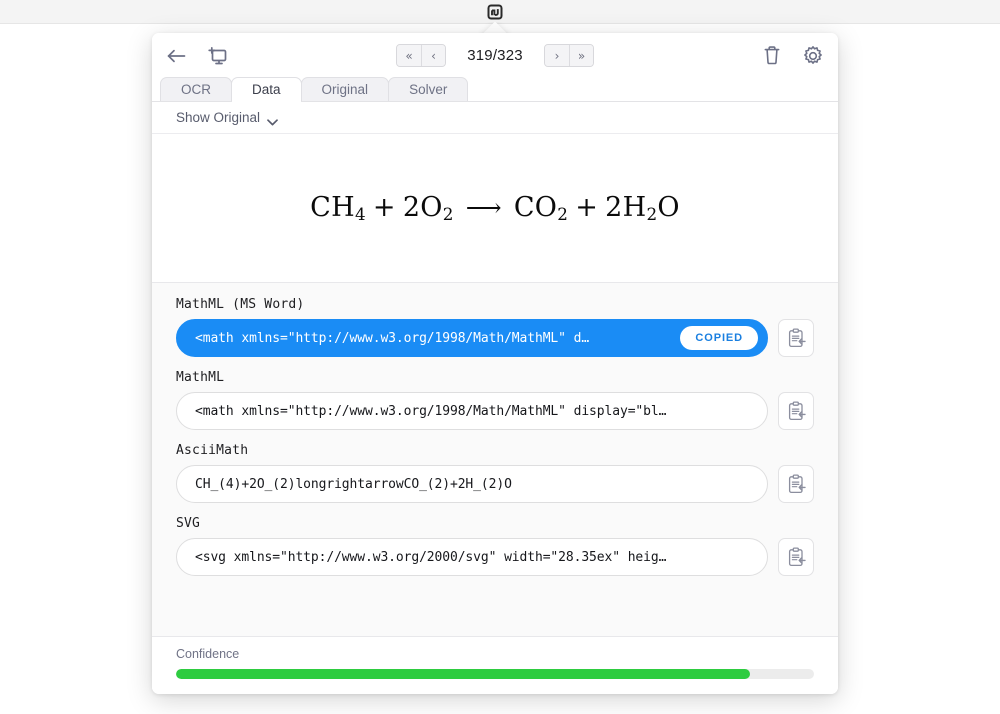  I want to click on tab-solver: Solver, so click(428, 89).